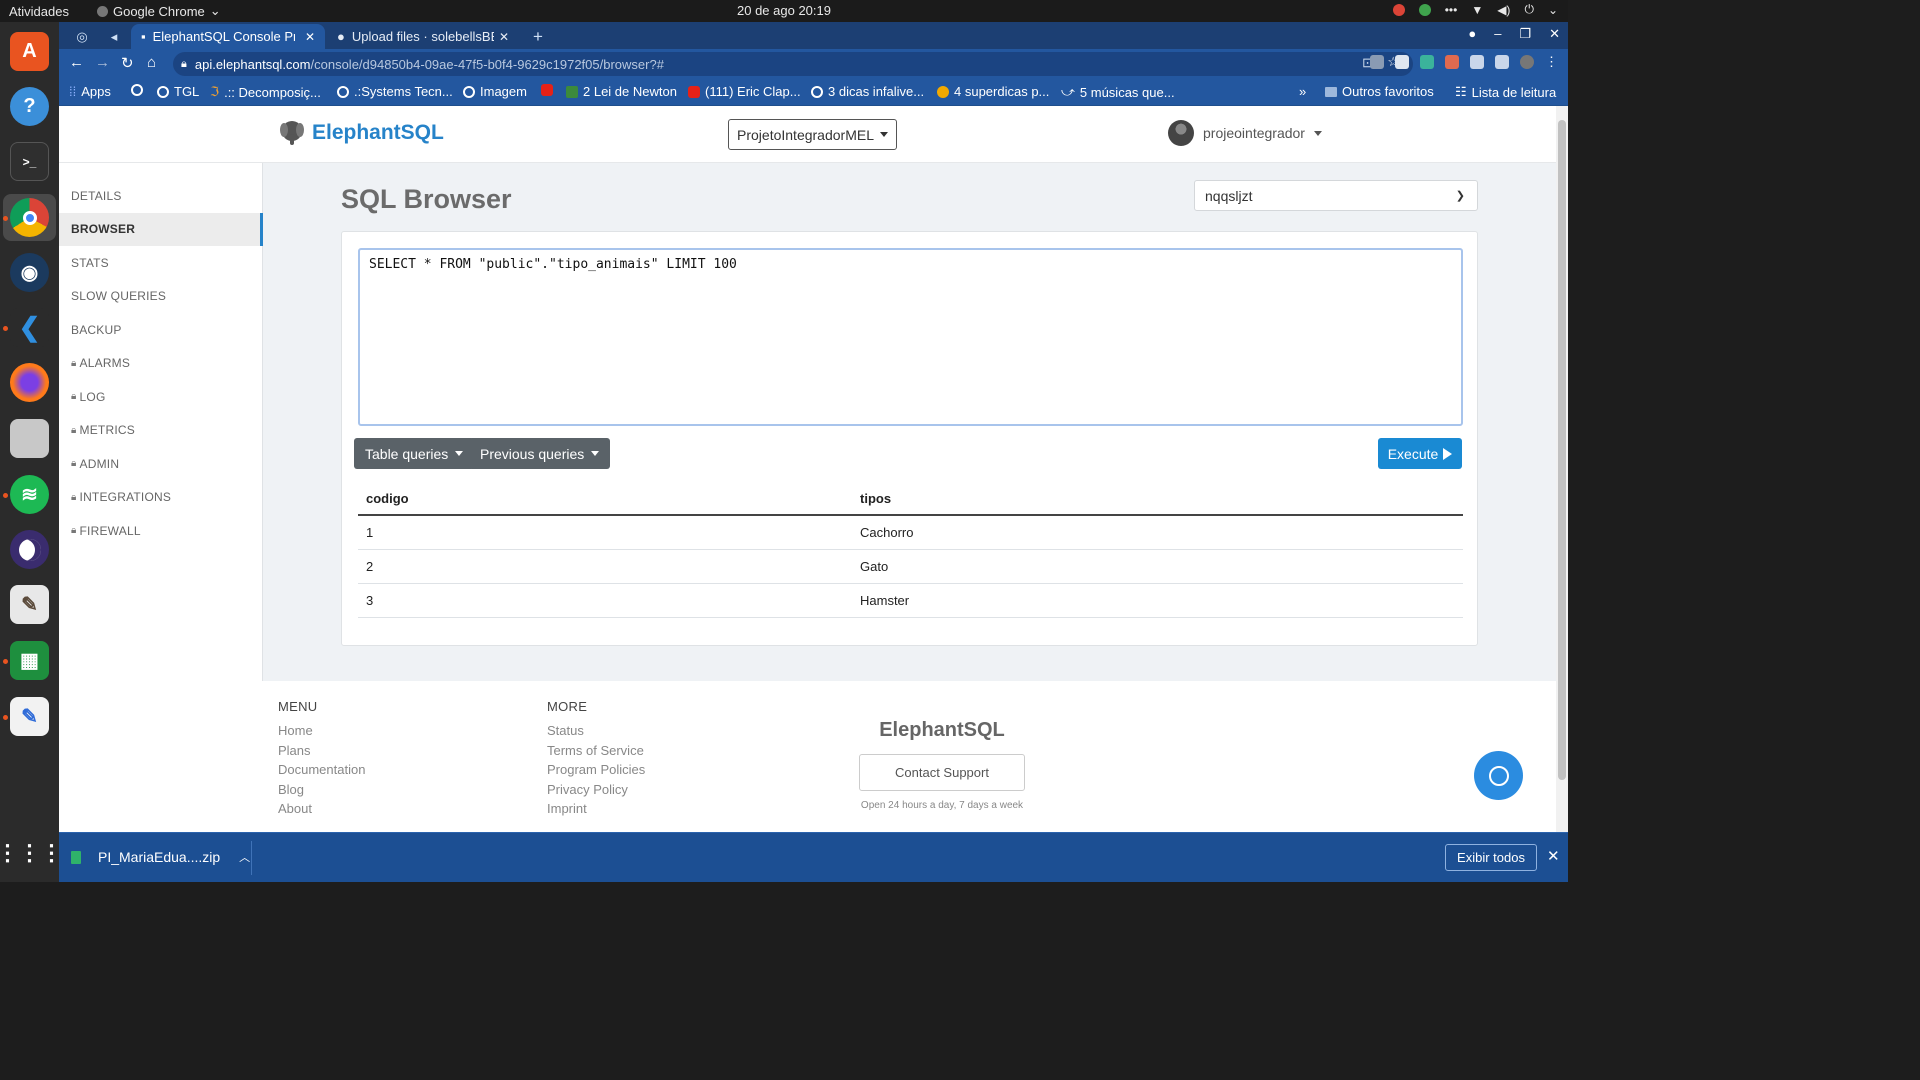 This screenshot has height=1080, width=1920. What do you see at coordinates (161, 430) in the screenshot?
I see `sidebar-item-metrics: 🔒︎ METRICS` at bounding box center [161, 430].